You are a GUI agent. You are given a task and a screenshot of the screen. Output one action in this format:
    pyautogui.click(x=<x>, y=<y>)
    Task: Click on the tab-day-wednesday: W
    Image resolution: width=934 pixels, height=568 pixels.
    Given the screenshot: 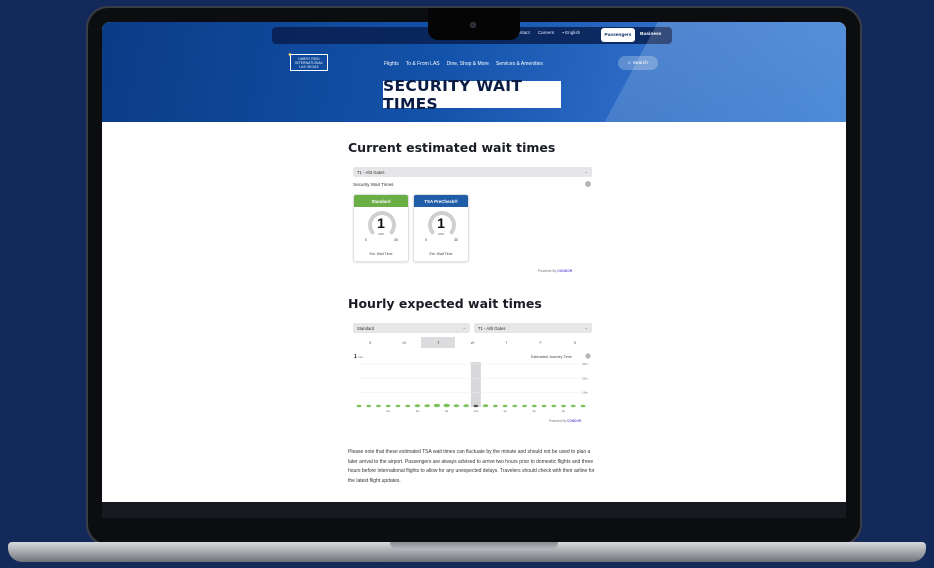 What is the action you would take?
    pyautogui.click(x=472, y=342)
    